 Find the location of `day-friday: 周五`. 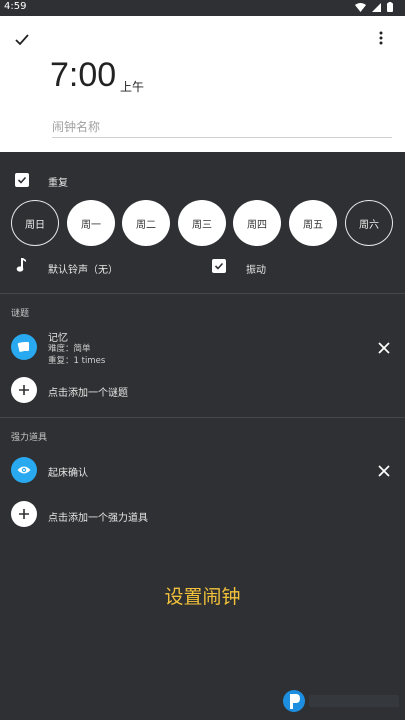

day-friday: 周五 is located at coordinates (313, 223).